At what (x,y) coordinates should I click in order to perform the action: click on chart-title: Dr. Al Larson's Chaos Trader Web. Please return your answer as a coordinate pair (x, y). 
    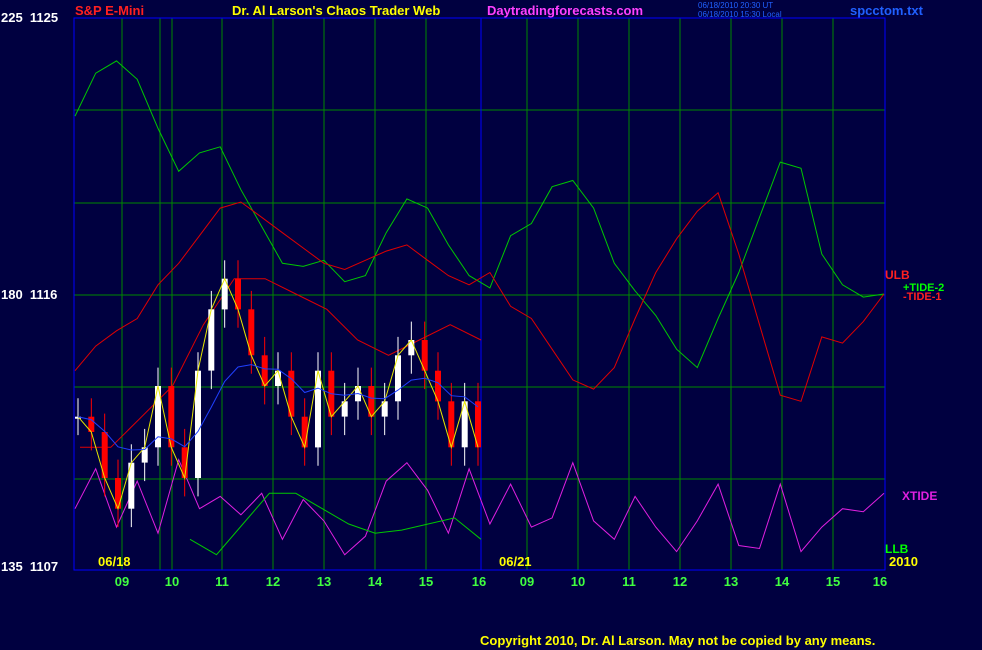
    Looking at the image, I should click on (336, 10).